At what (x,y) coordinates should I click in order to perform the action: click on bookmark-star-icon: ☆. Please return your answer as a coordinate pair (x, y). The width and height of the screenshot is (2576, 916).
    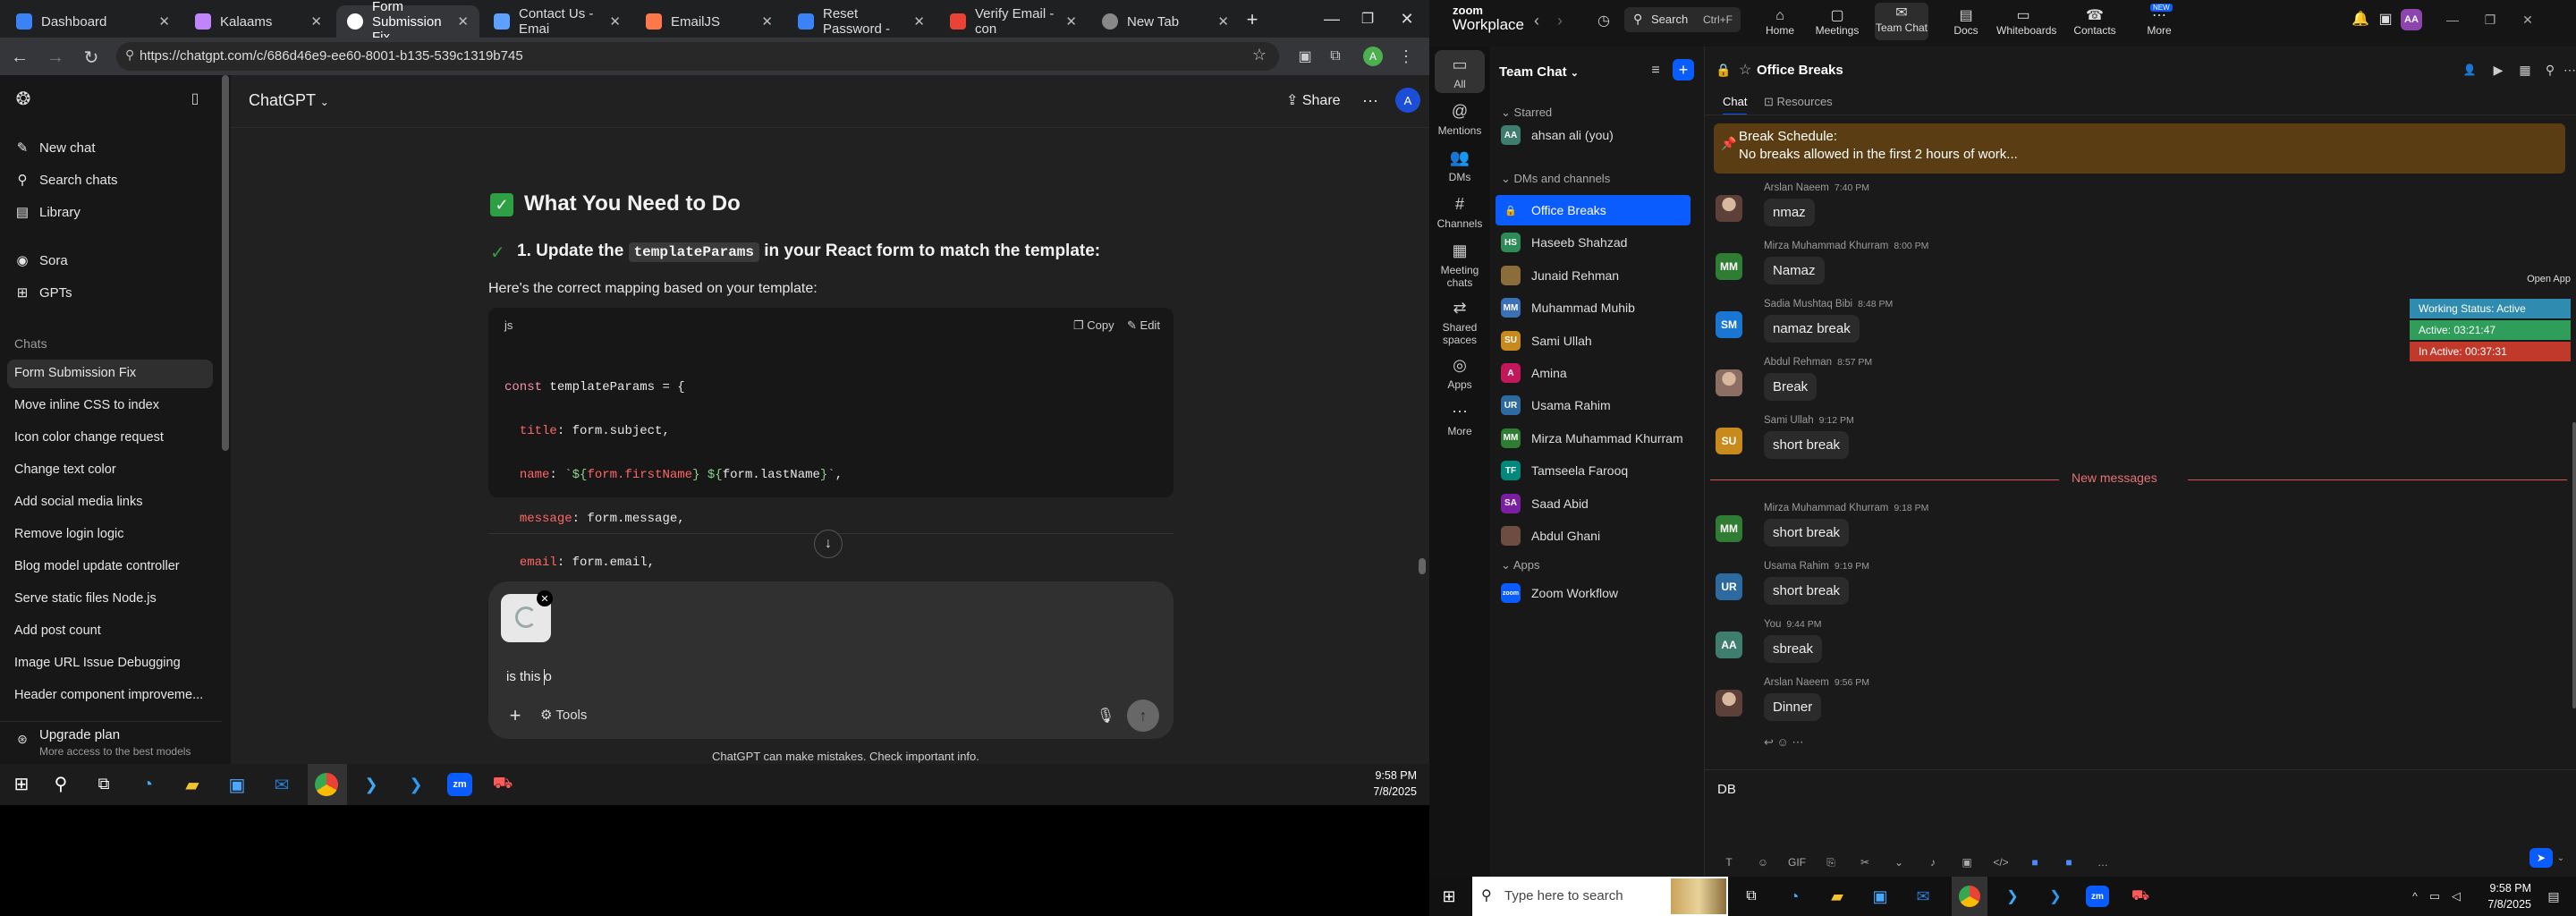
    Looking at the image, I should click on (1259, 55).